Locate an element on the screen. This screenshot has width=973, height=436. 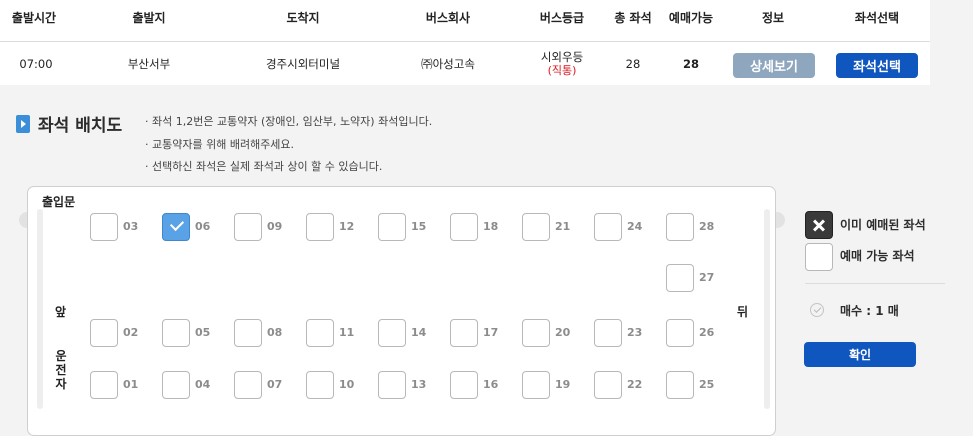
seat-number-label: 27 is located at coordinates (707, 277).